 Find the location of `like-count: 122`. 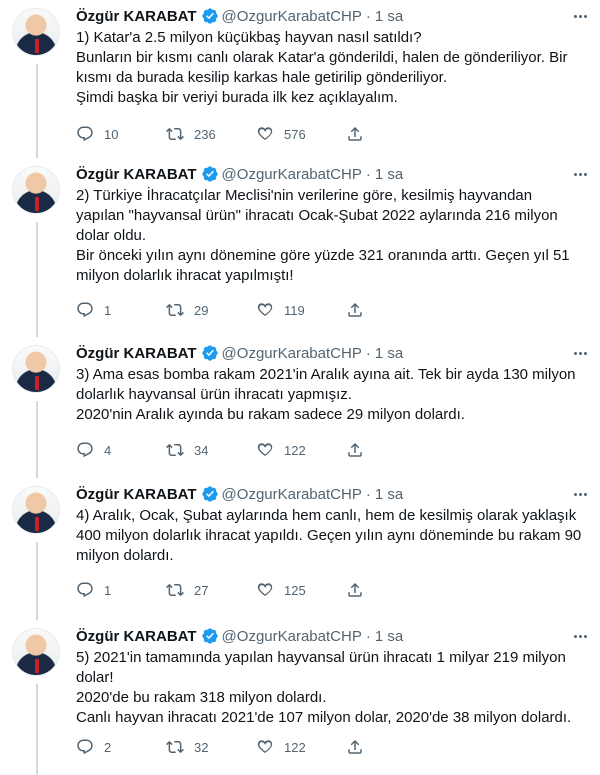

like-count: 122 is located at coordinates (295, 747).